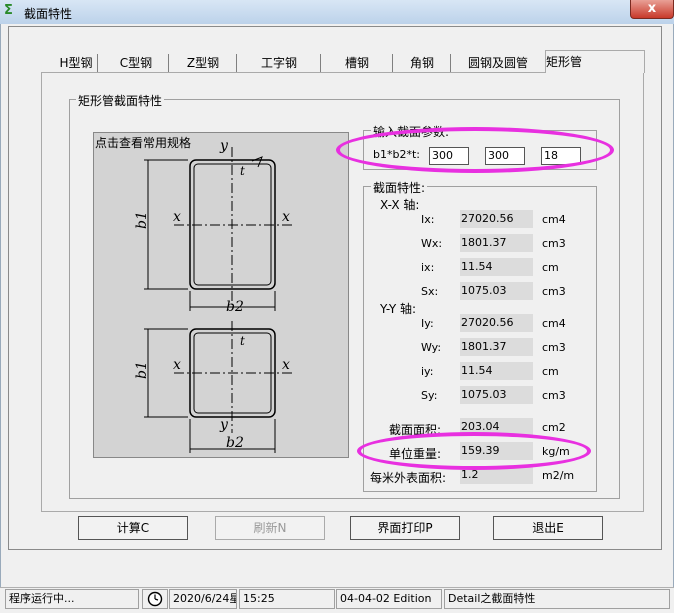 The width and height of the screenshot is (674, 613). I want to click on sx-value: 1075.03, so click(496, 291).